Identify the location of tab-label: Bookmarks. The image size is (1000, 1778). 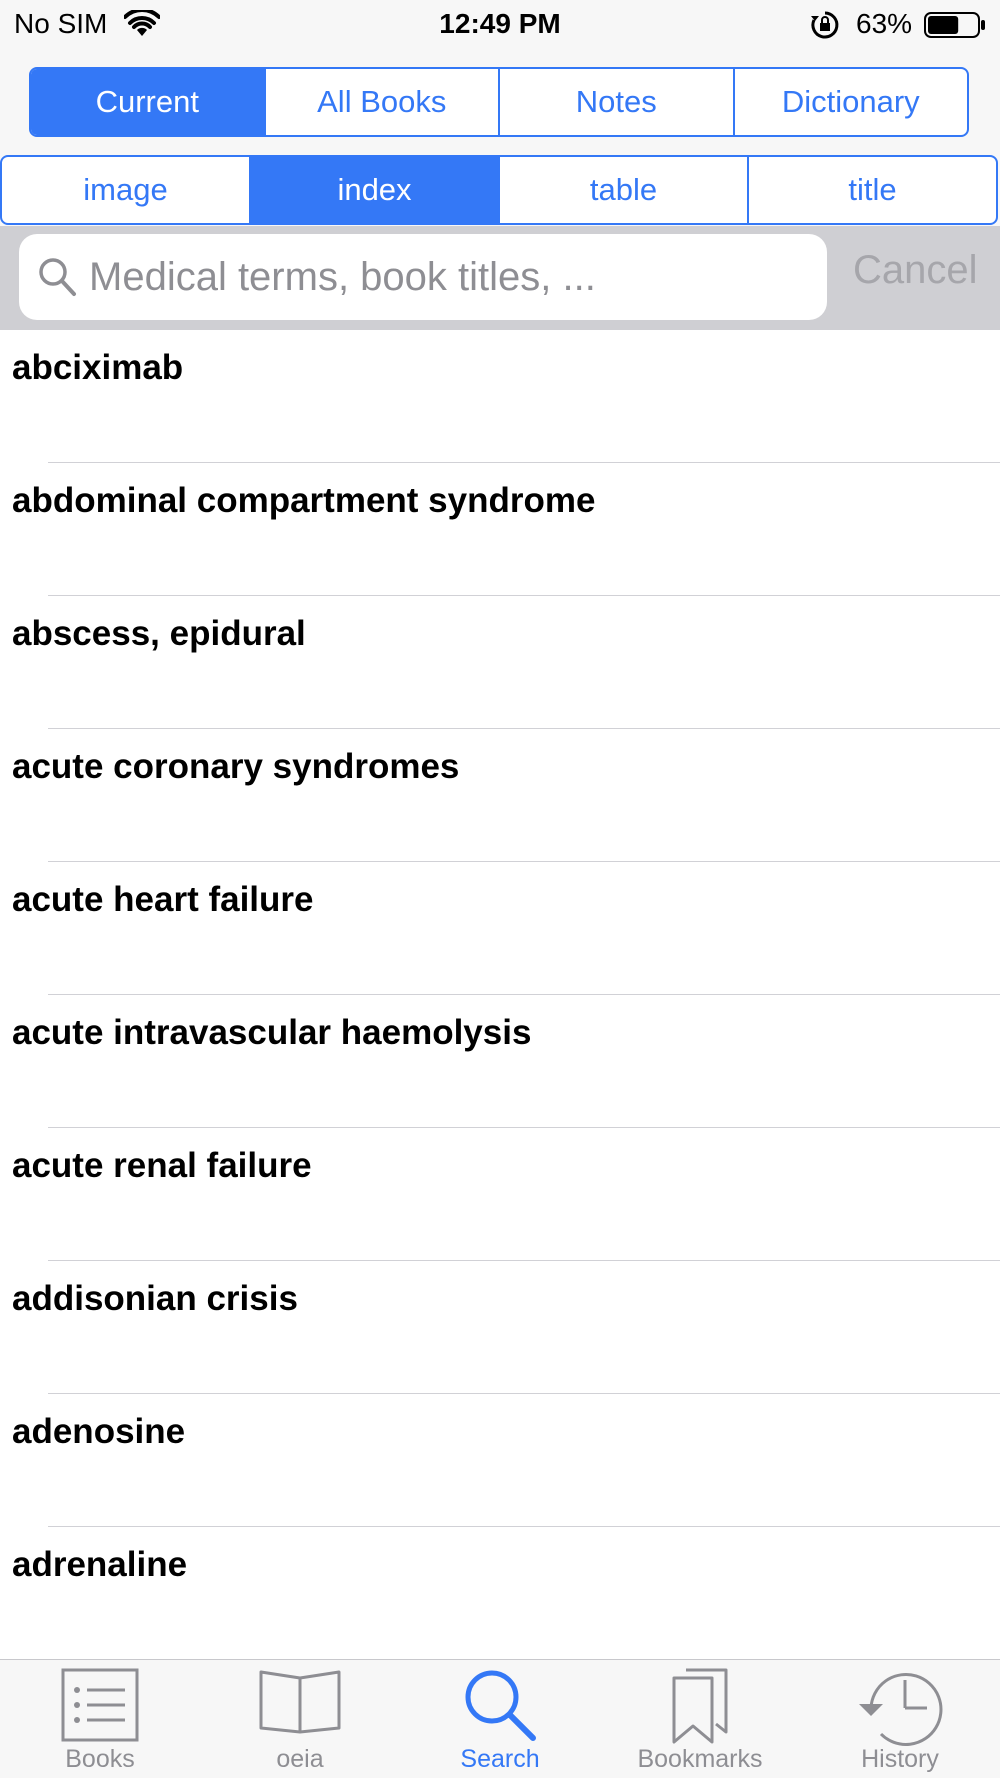
(700, 1759).